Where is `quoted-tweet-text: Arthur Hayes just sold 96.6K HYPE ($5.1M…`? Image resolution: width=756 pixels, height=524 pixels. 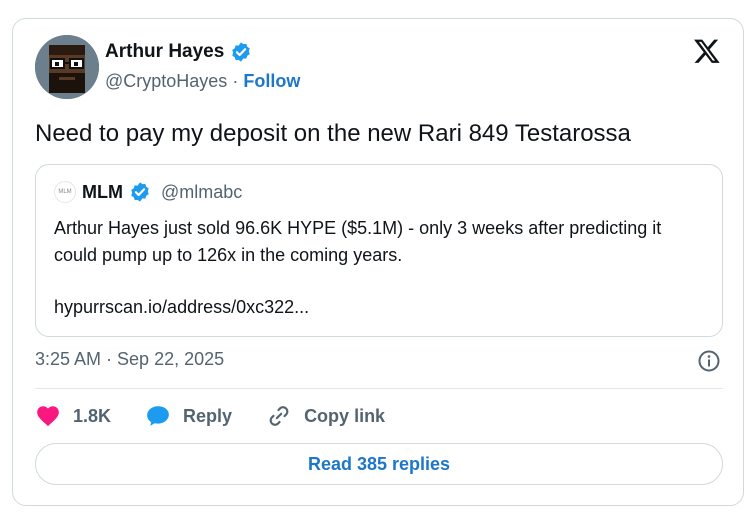 quoted-tweet-text: Arthur Hayes just sold 96.6K HYPE ($5.1M… is located at coordinates (358, 241).